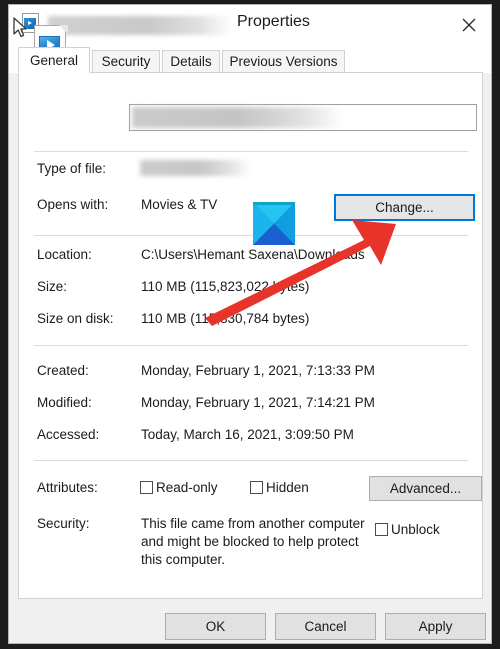 This screenshot has height=649, width=500. I want to click on location-label: Location:, so click(64, 254).